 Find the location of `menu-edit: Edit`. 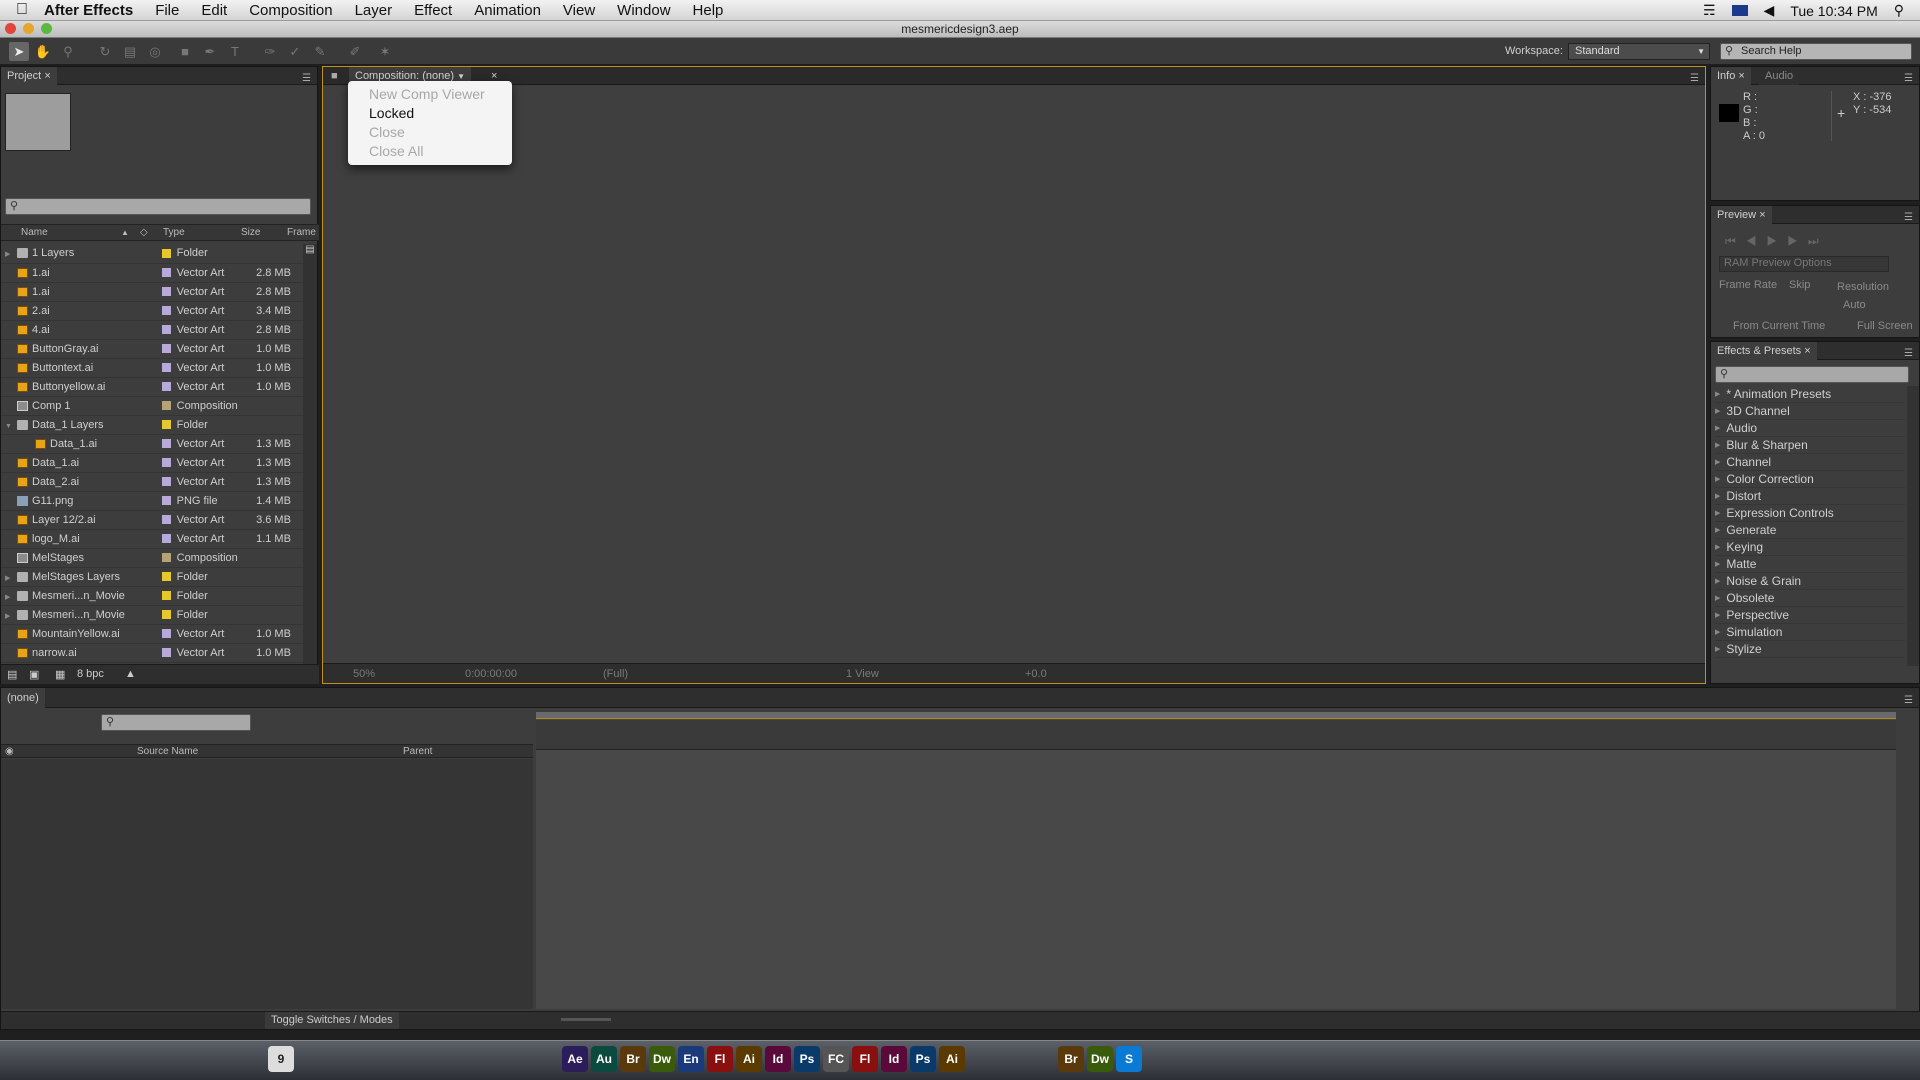

menu-edit: Edit is located at coordinates (214, 10).